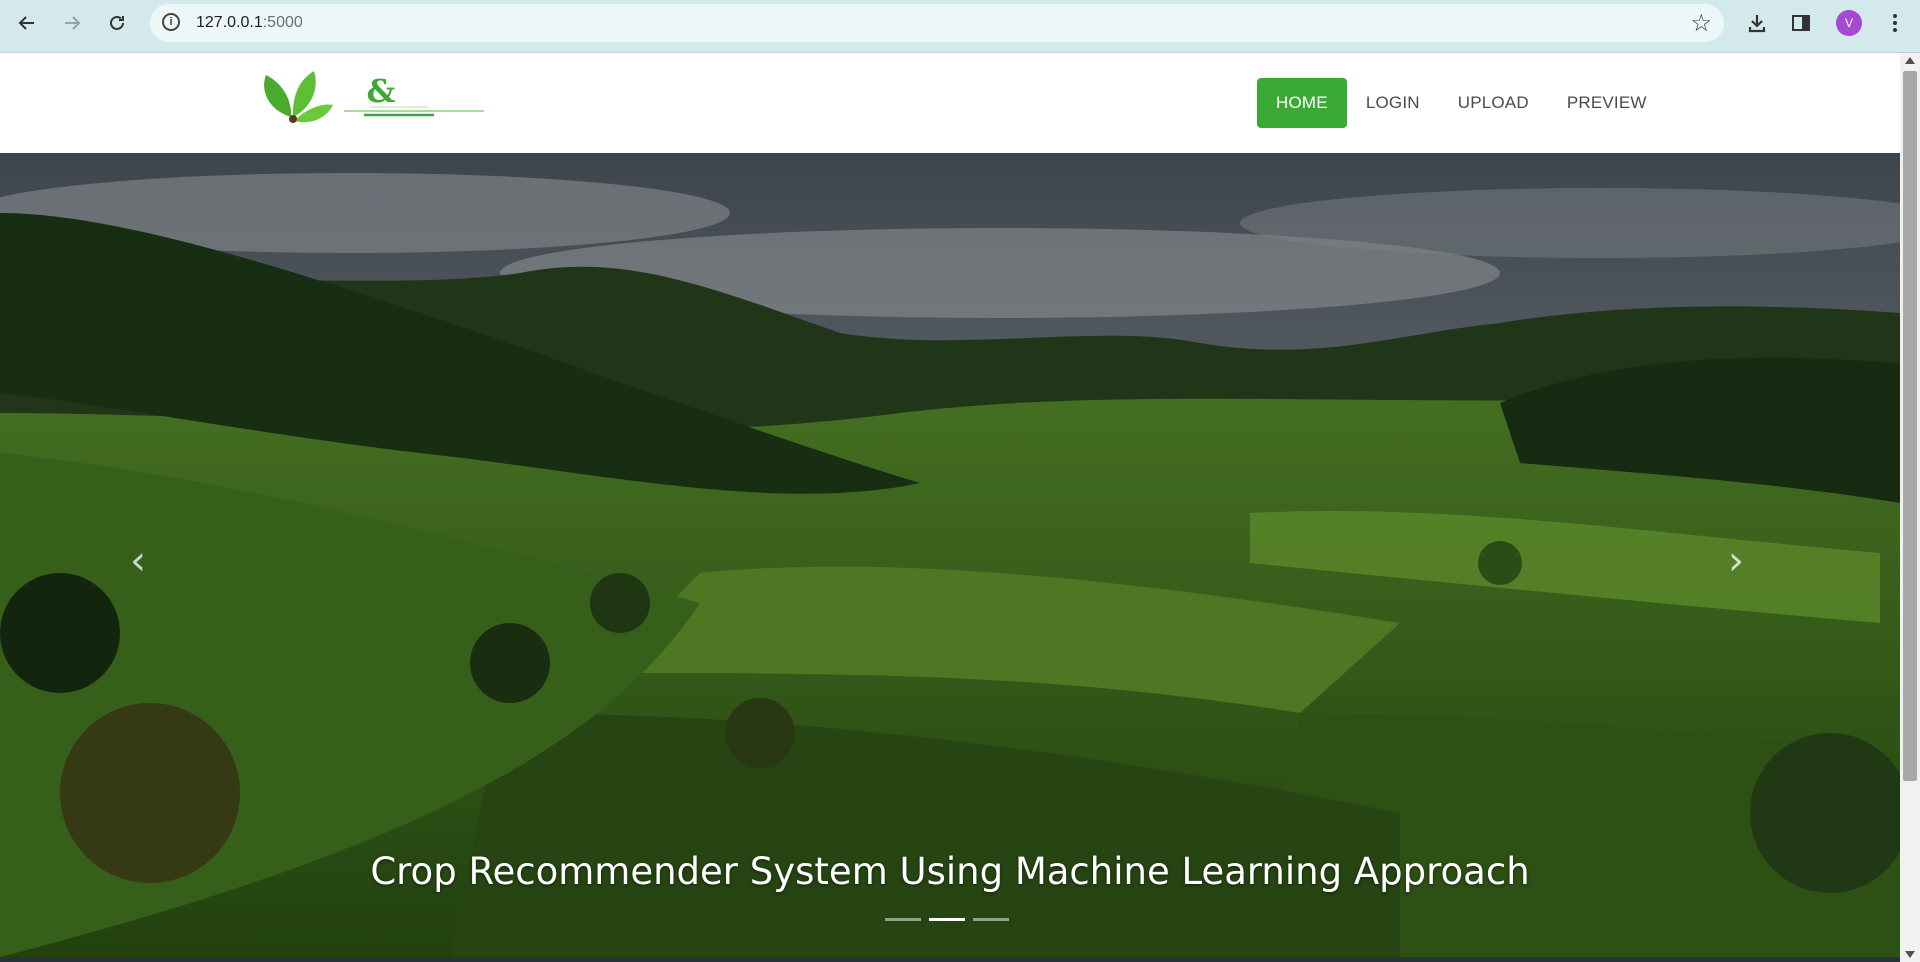 The image size is (1920, 962). Describe the element at coordinates (1607, 103) in the screenshot. I see `nav-preview: PREVIEW` at that location.